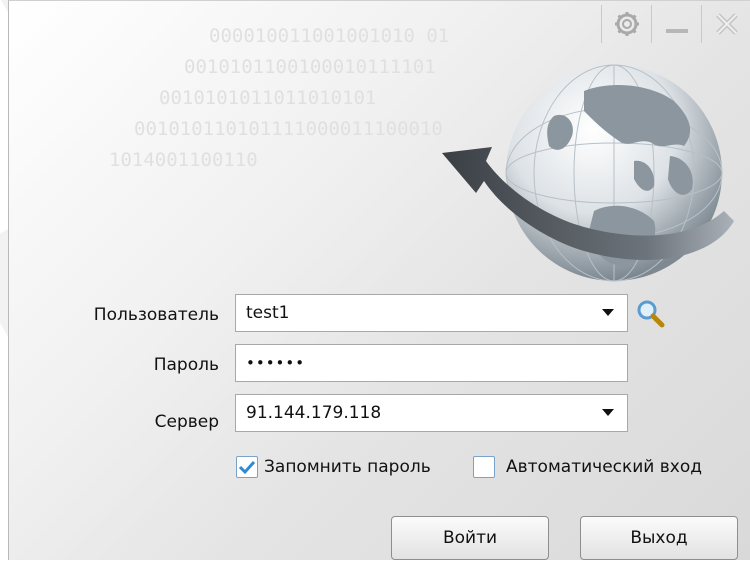 The image size is (750, 569). Describe the element at coordinates (588, 173) in the screenshot. I see `globe-arrow-icon` at that location.